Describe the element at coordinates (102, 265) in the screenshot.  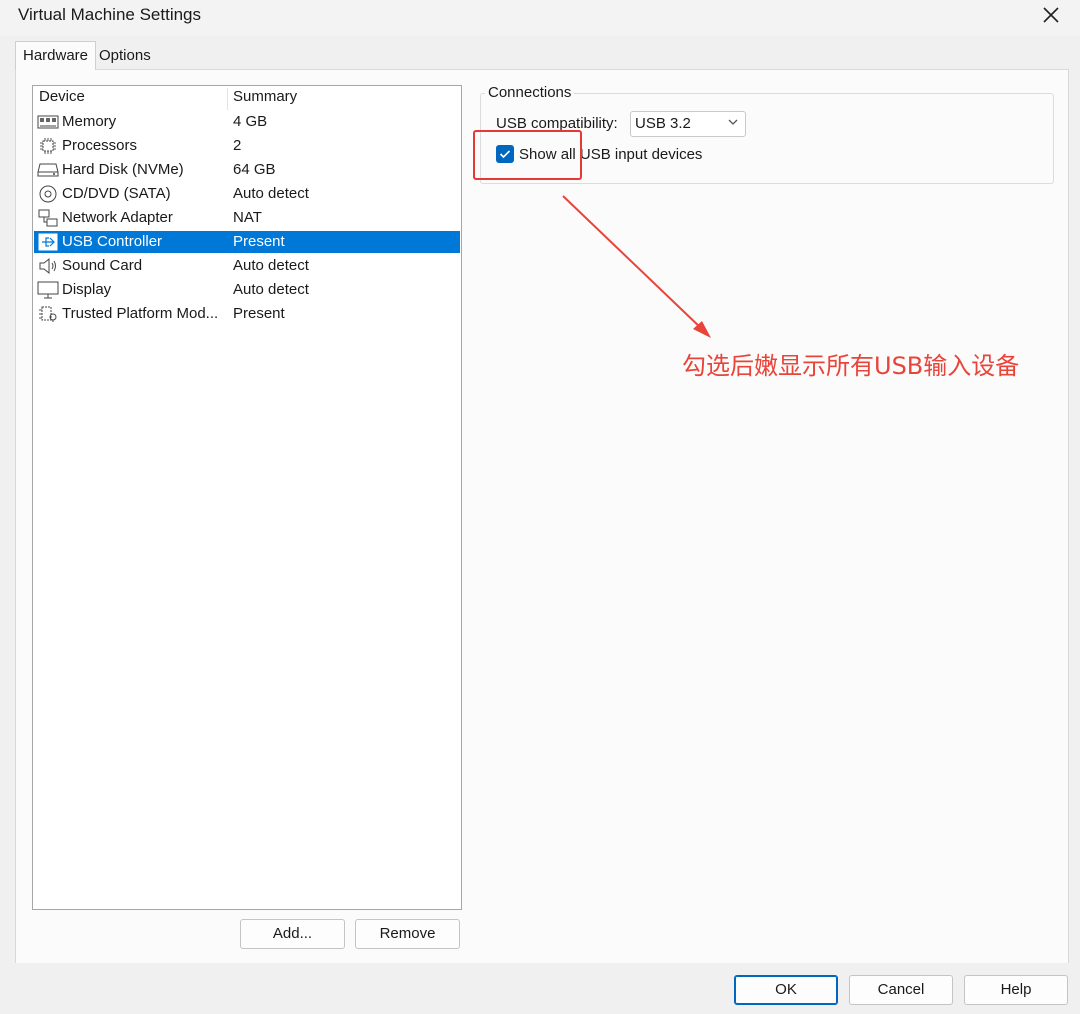
I see `device-name: Sound Card` at that location.